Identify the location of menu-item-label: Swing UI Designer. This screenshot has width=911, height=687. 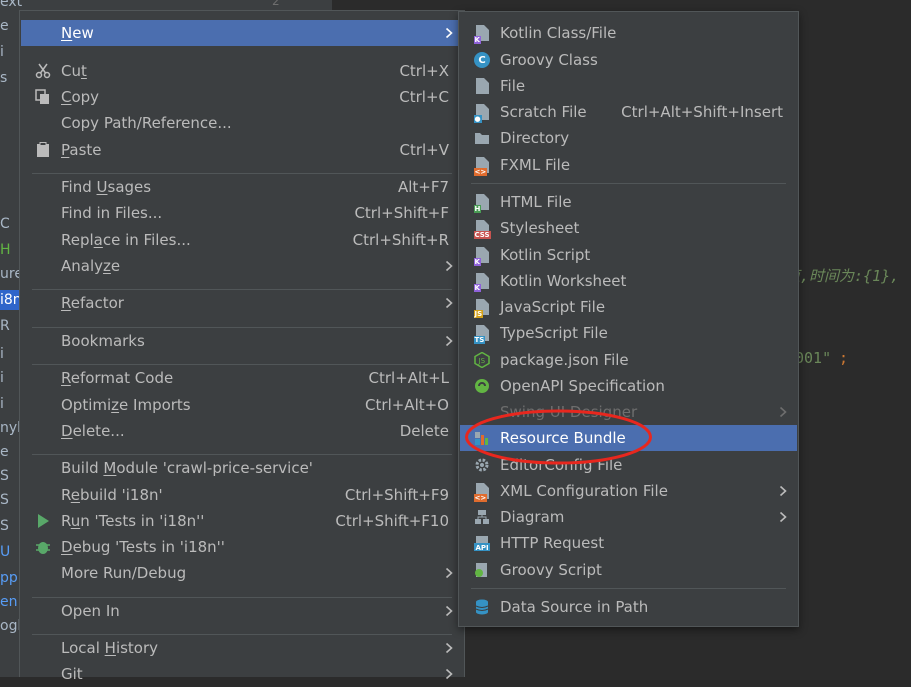
(569, 412).